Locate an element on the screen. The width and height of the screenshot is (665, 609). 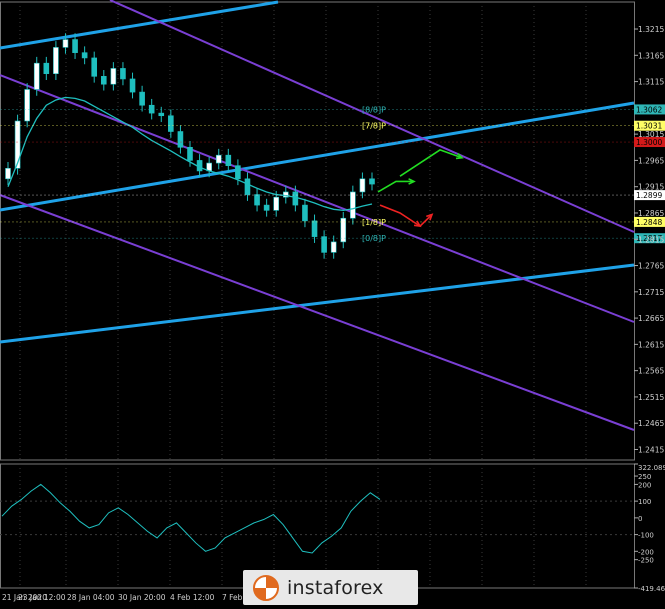
murrey-level-label: [1/8]P is located at coordinates (374, 222).